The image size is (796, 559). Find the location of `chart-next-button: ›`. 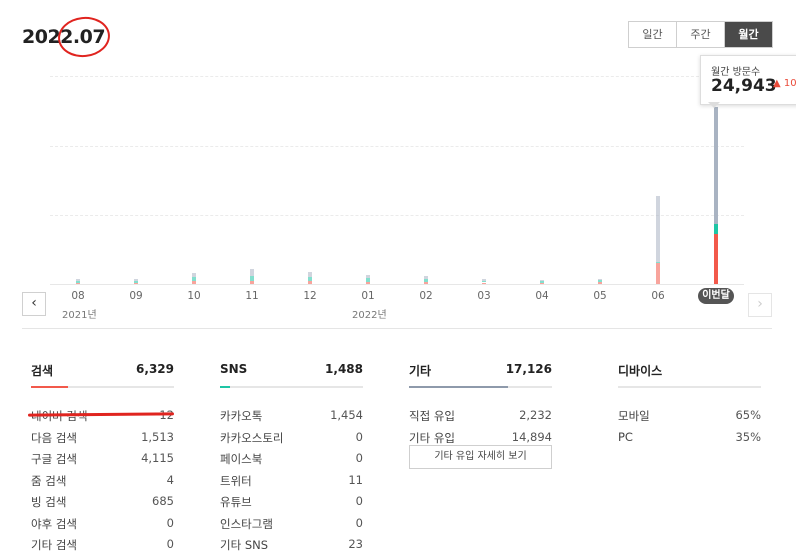

chart-next-button: › is located at coordinates (760, 305).